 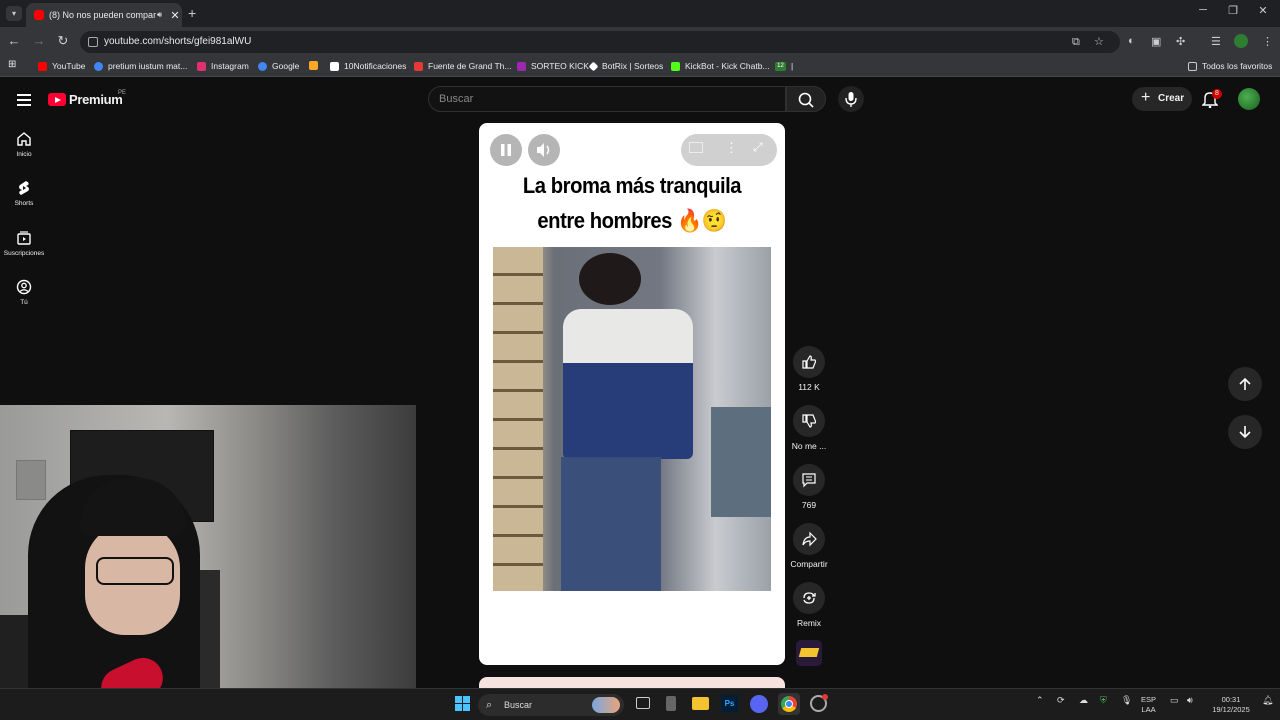 What do you see at coordinates (1241, 41) in the screenshot?
I see `profile-avatar` at bounding box center [1241, 41].